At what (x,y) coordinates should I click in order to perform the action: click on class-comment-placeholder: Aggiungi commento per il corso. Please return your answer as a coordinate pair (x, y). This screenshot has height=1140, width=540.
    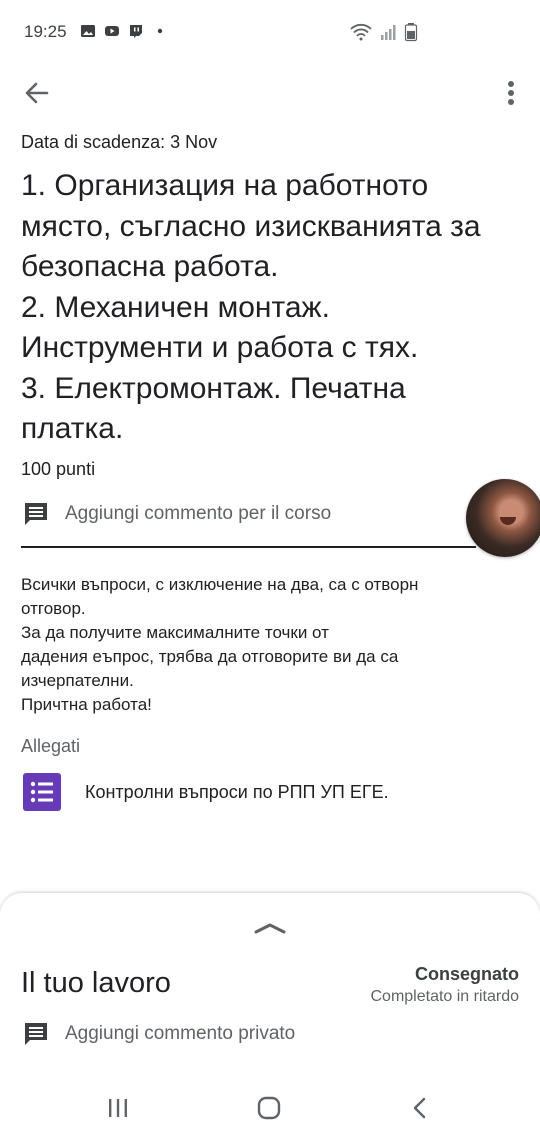
    Looking at the image, I should click on (198, 513).